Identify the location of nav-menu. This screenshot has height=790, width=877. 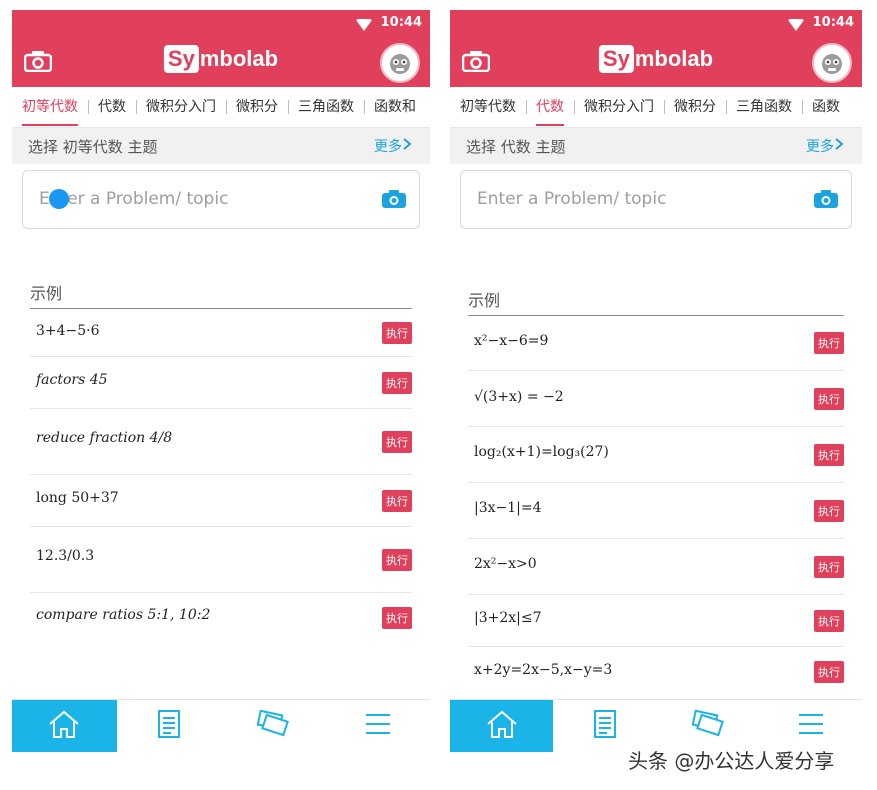
(378, 726).